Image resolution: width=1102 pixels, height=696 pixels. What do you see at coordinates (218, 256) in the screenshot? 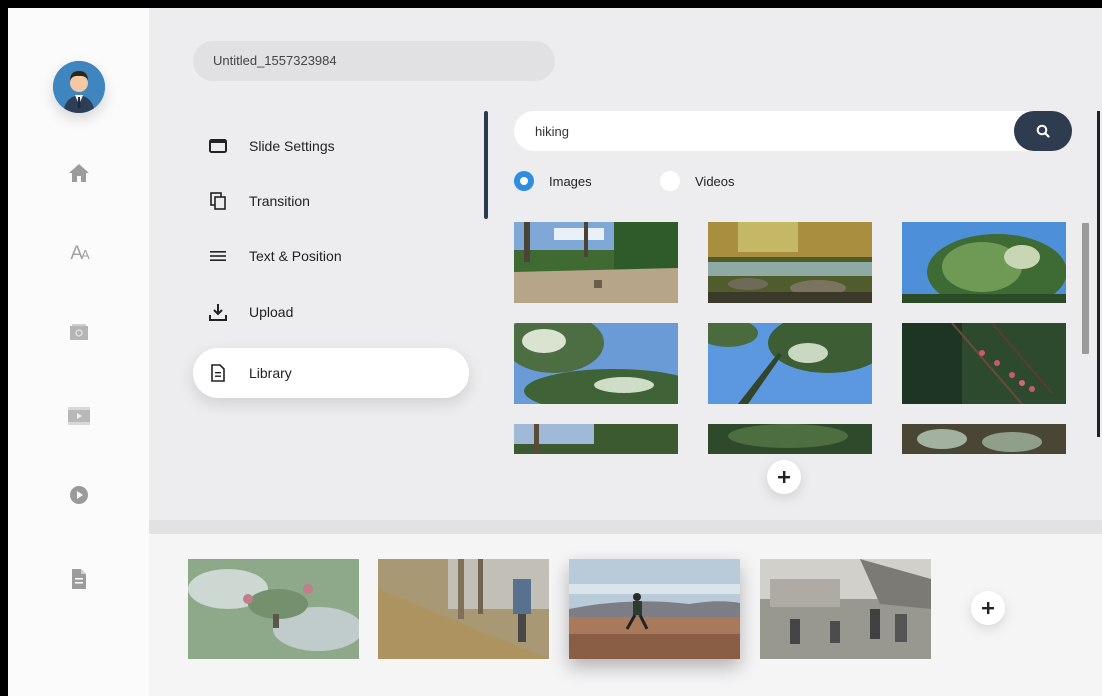
I see `lines-icon` at bounding box center [218, 256].